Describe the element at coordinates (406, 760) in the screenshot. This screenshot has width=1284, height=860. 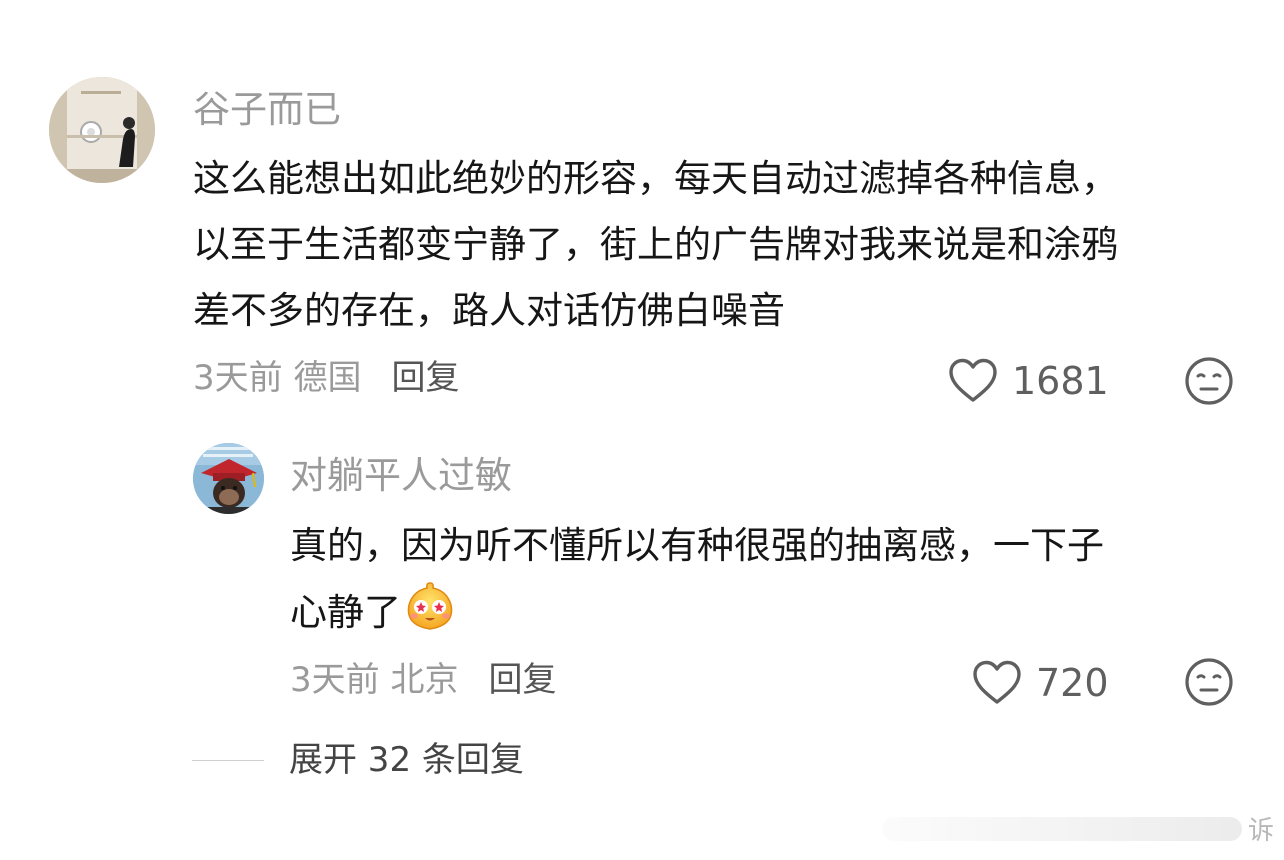
I see `expand-replies-label: 展开 32 条回复` at that location.